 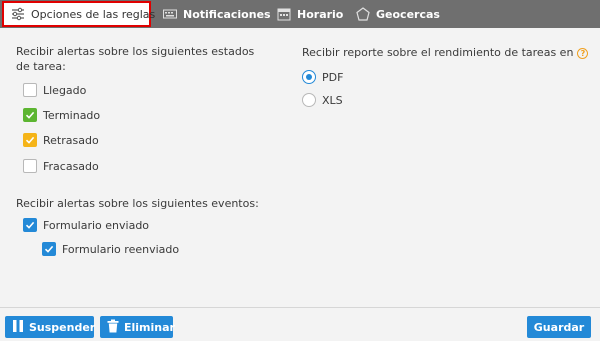 I want to click on event-label: Formulario reenviado, so click(x=121, y=249).